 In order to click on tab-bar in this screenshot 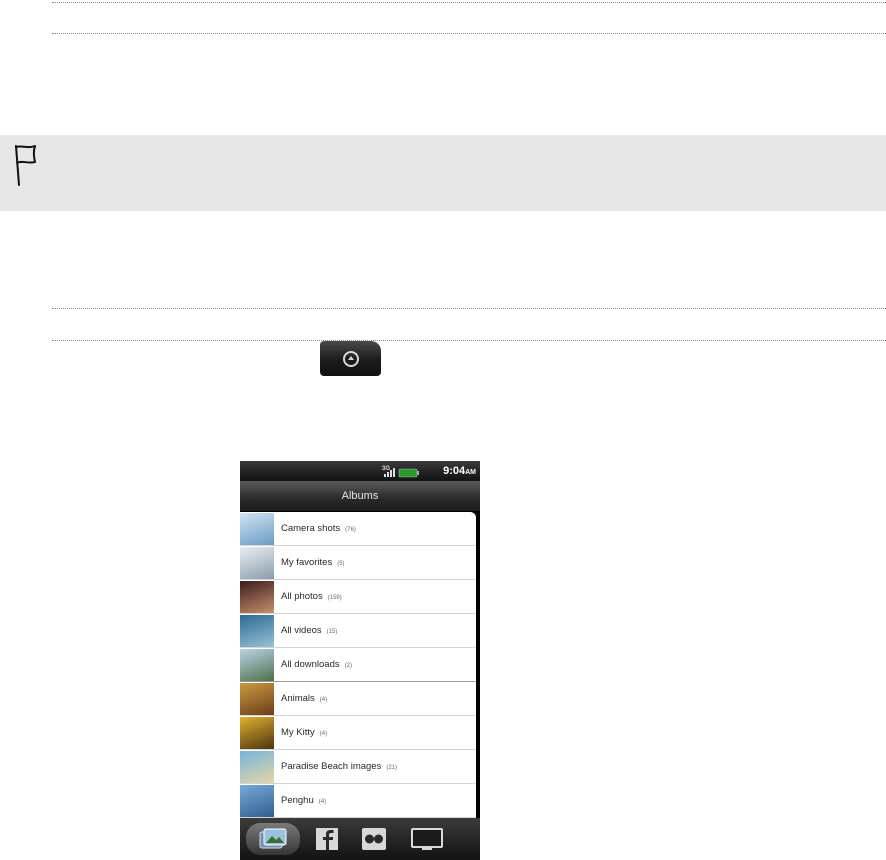, I will do `click(360, 839)`.